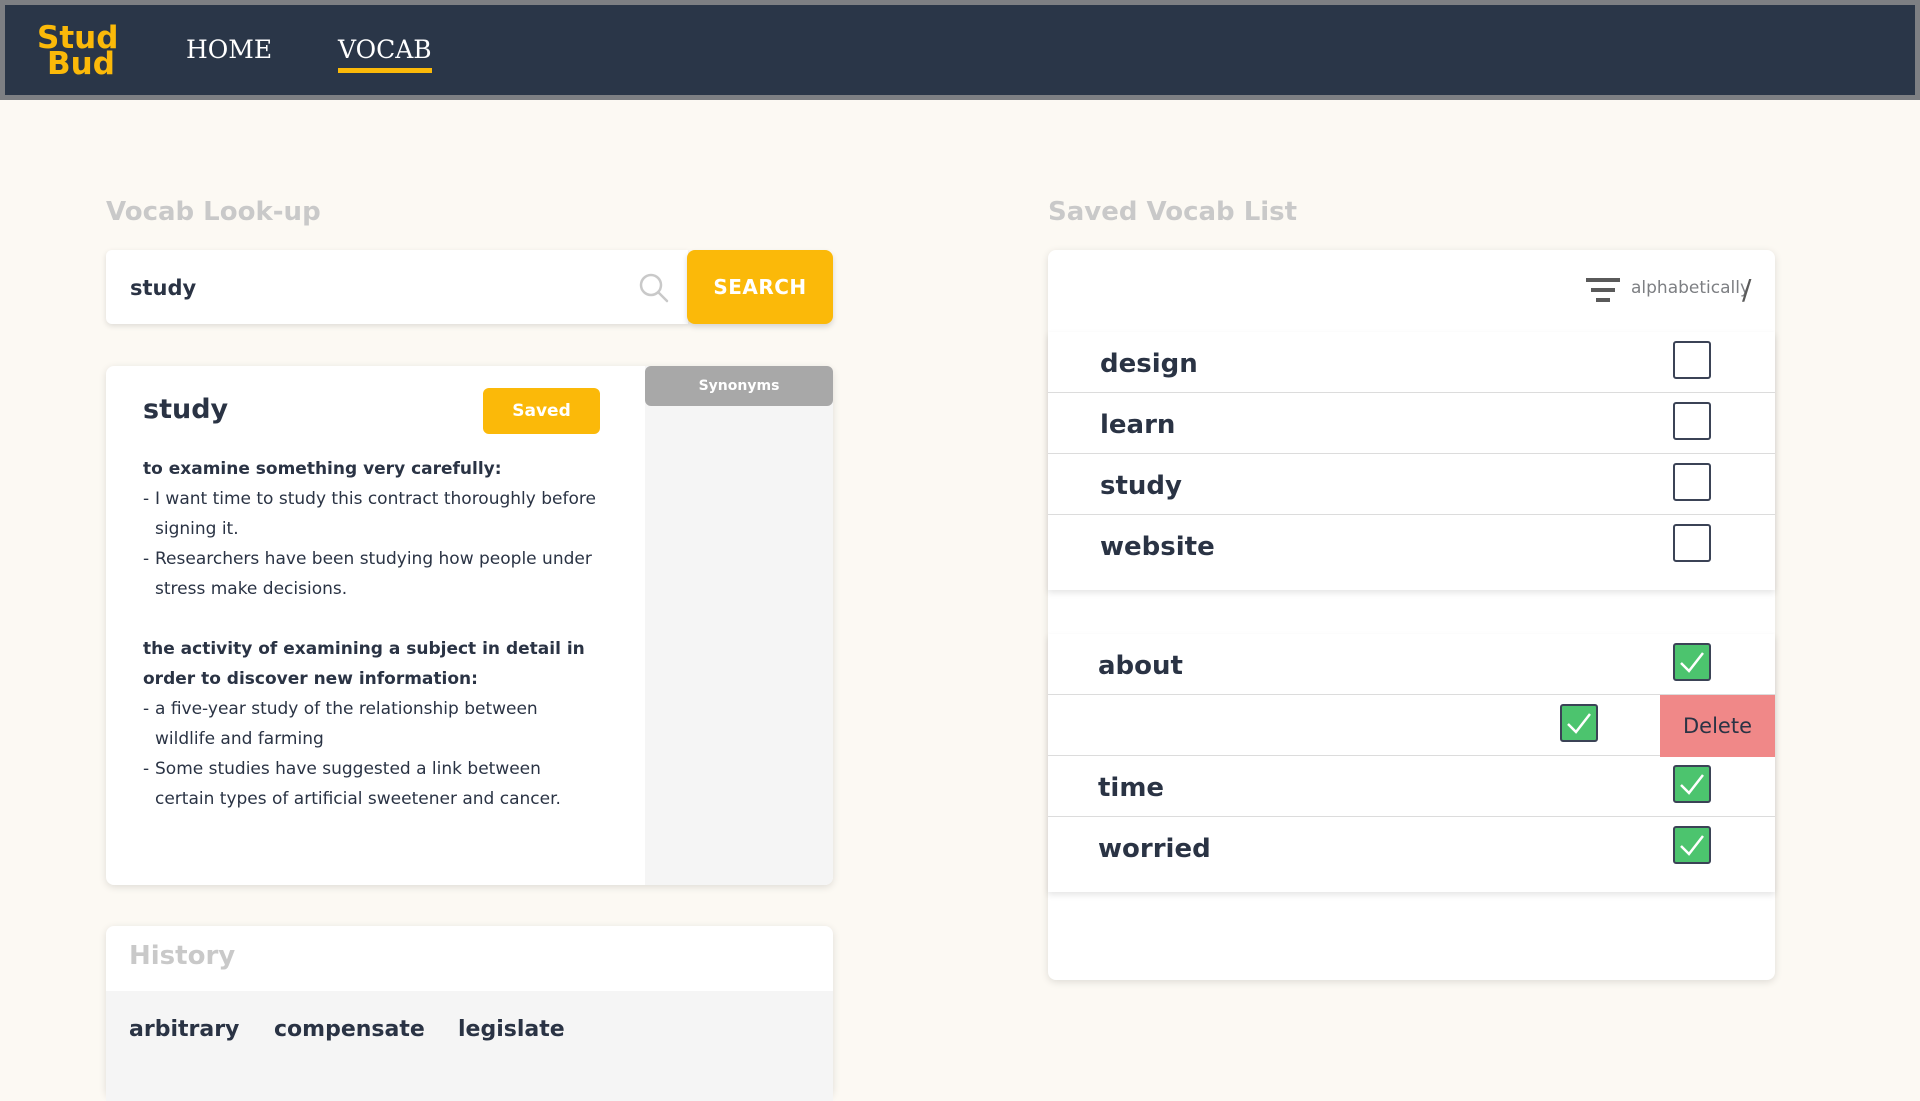 The image size is (1920, 1101). What do you see at coordinates (81, 64) in the screenshot?
I see `logo-line-2: Bud` at bounding box center [81, 64].